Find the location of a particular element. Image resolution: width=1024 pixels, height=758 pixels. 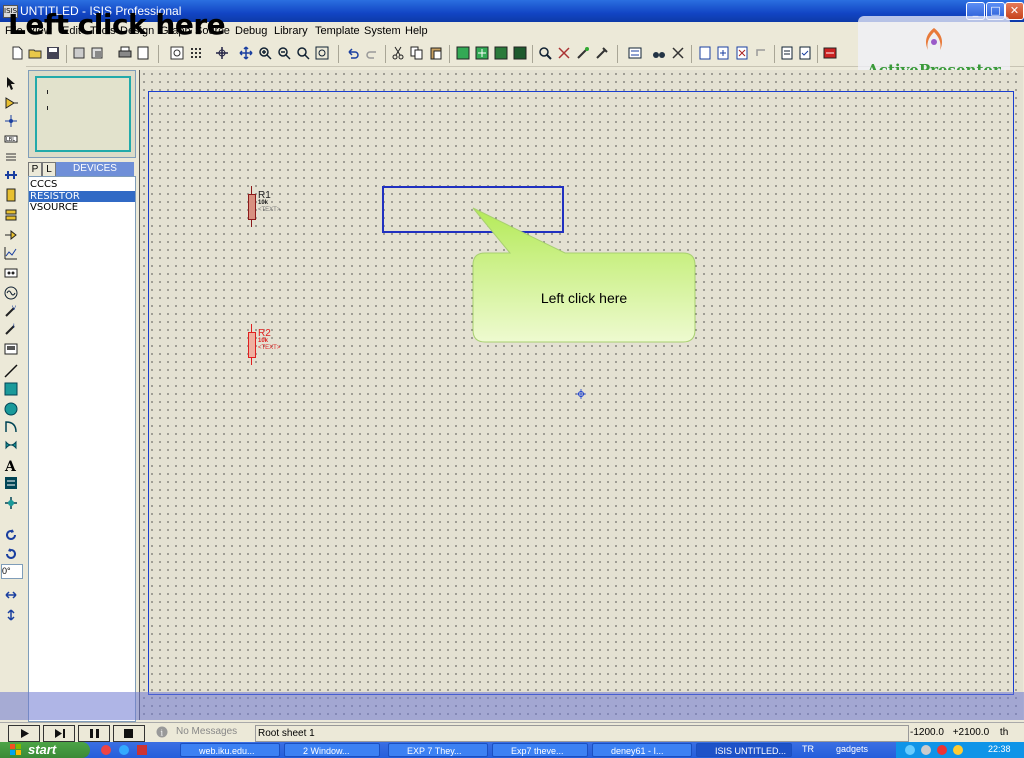

menu-template: Template is located at coordinates (337, 31).